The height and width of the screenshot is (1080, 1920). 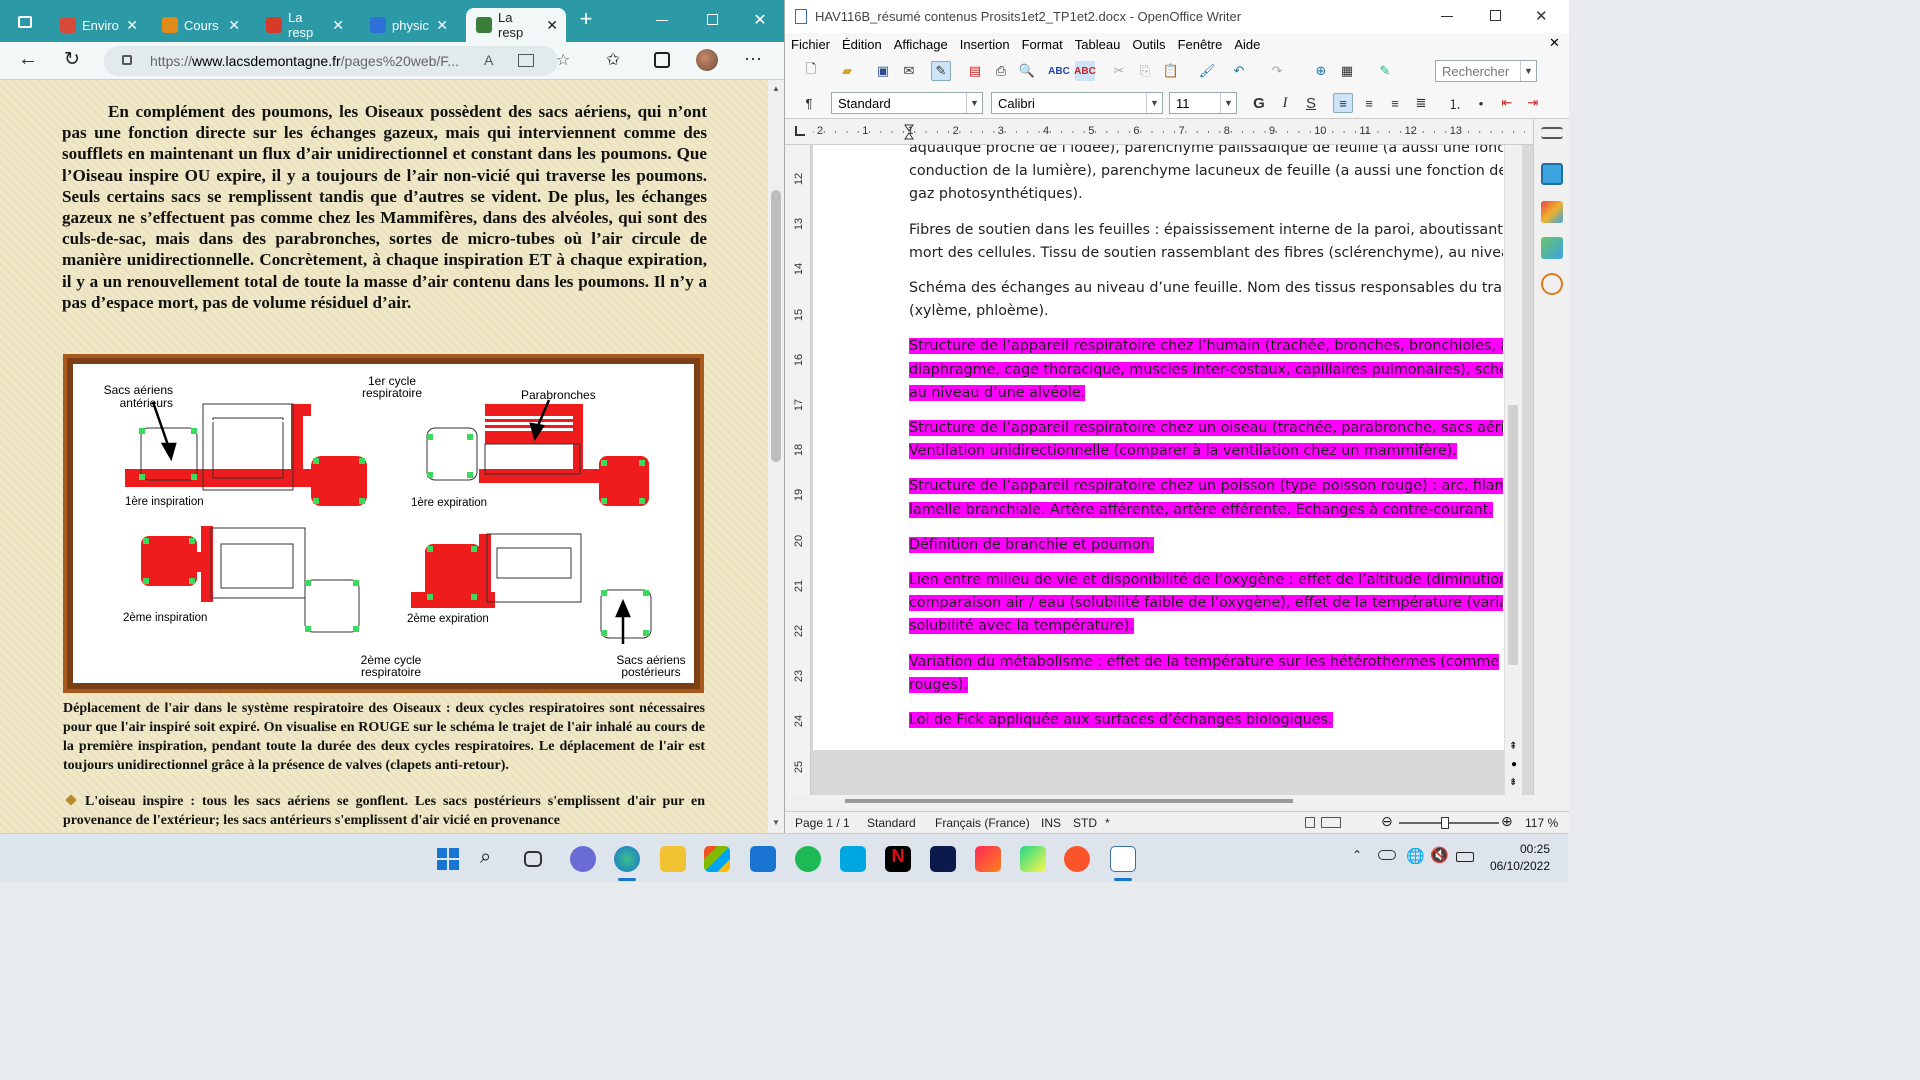 What do you see at coordinates (1513, 535) in the screenshot?
I see `scrollbar-thumb` at bounding box center [1513, 535].